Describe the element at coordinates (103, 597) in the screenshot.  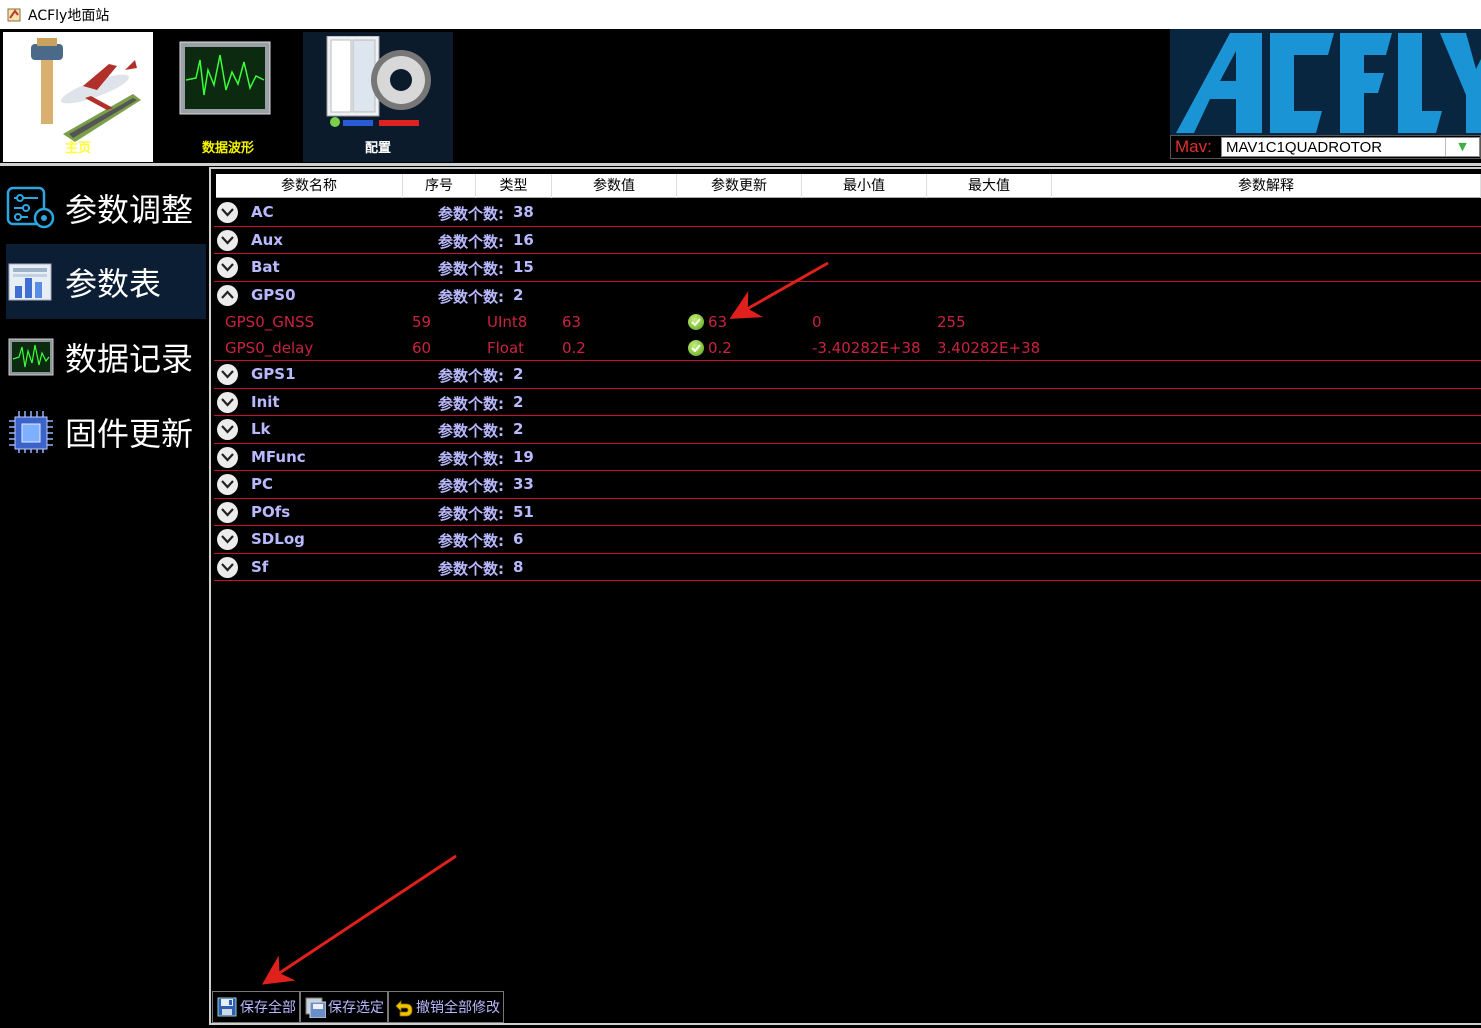
I see `sidebar: 参数调整 参数表 数据记录 固件更新` at that location.